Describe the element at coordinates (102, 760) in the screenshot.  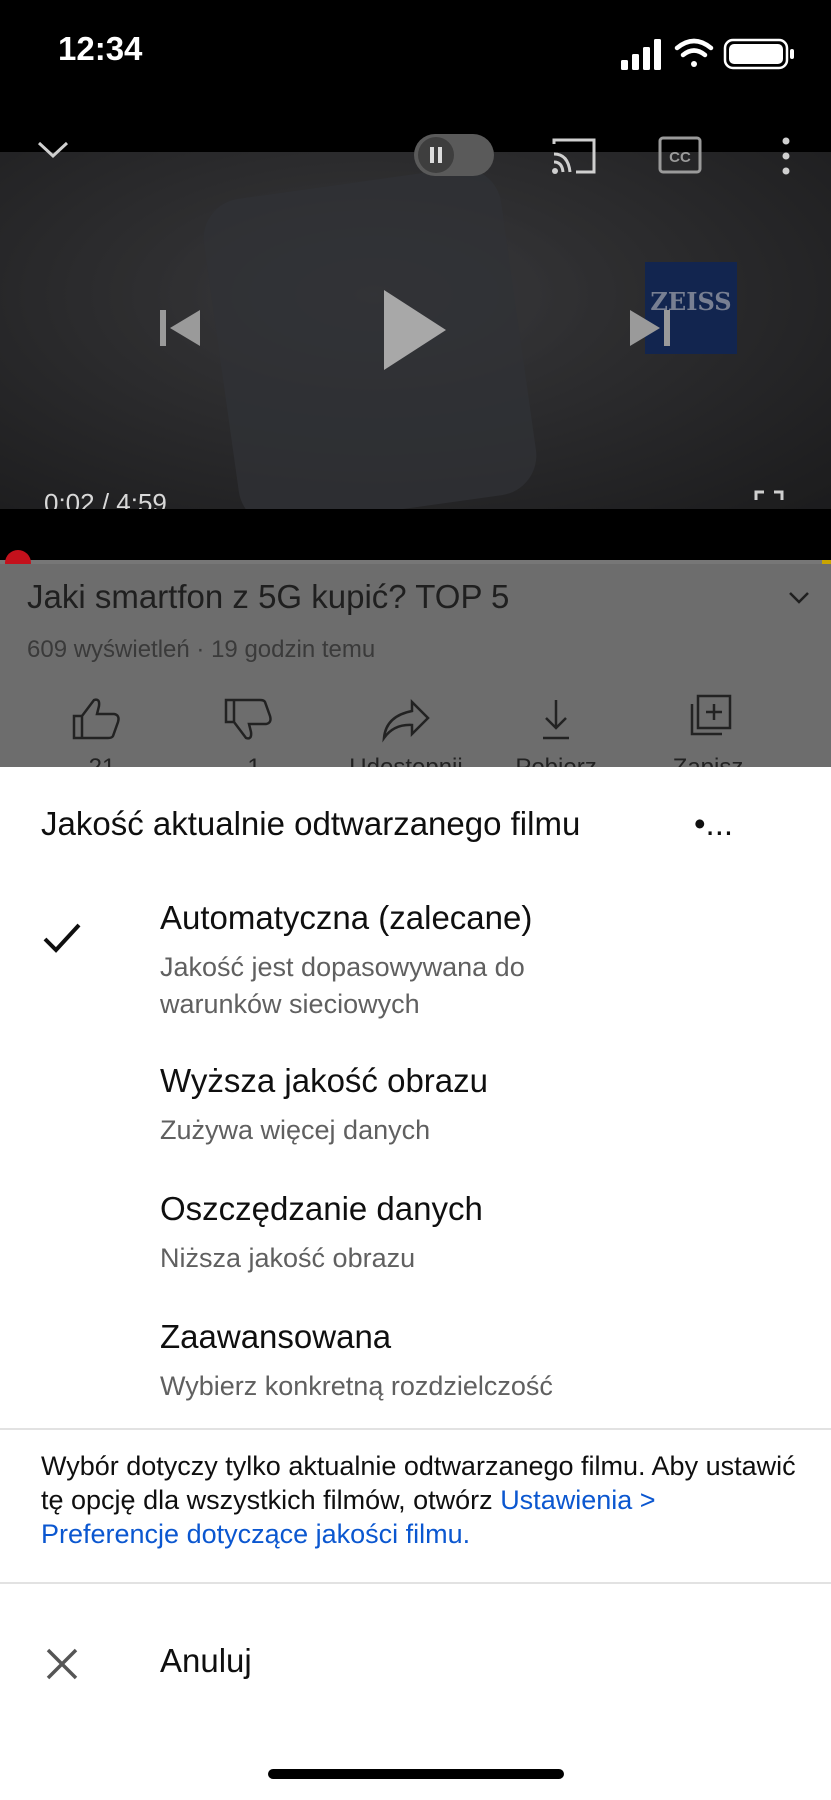
I see `like-count: 21` at that location.